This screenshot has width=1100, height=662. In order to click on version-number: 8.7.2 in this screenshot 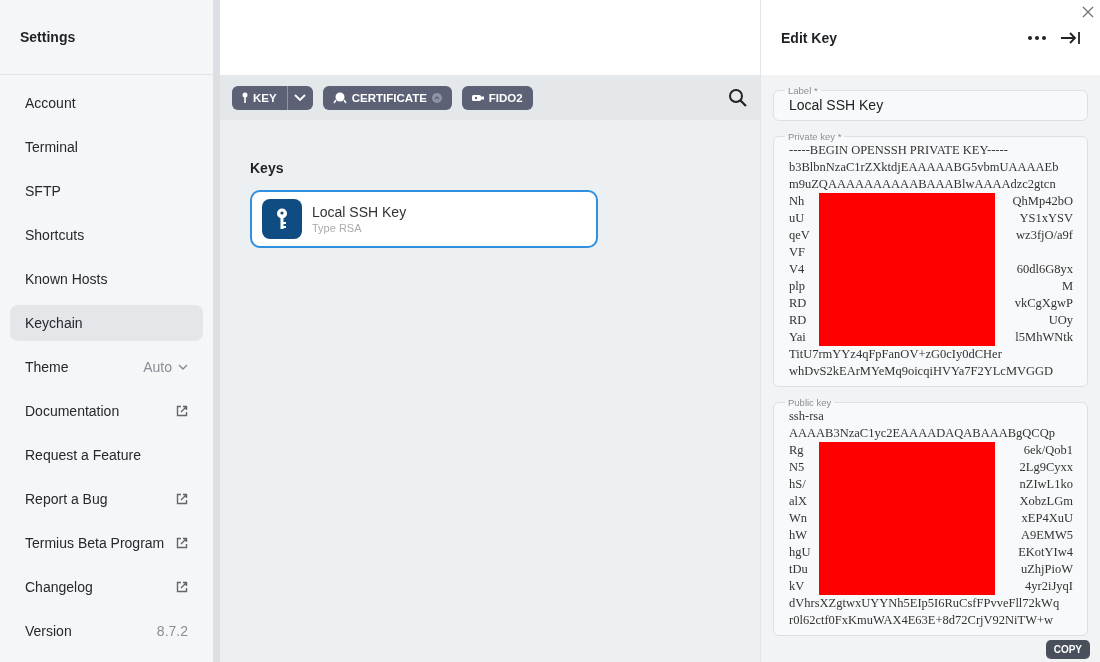, I will do `click(172, 631)`.